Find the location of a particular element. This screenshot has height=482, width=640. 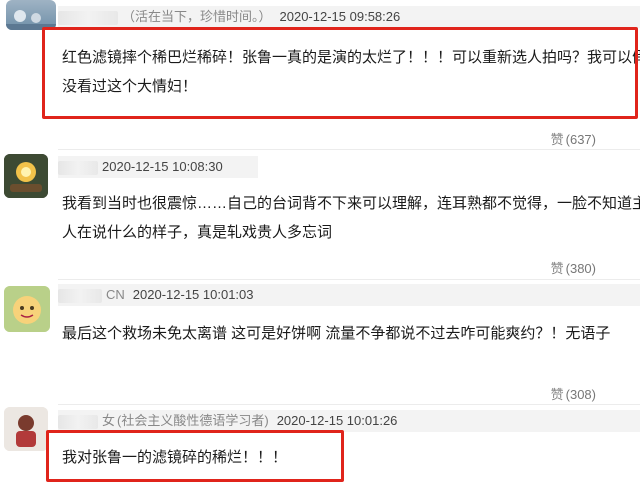

like-count: (380) is located at coordinates (580, 268).